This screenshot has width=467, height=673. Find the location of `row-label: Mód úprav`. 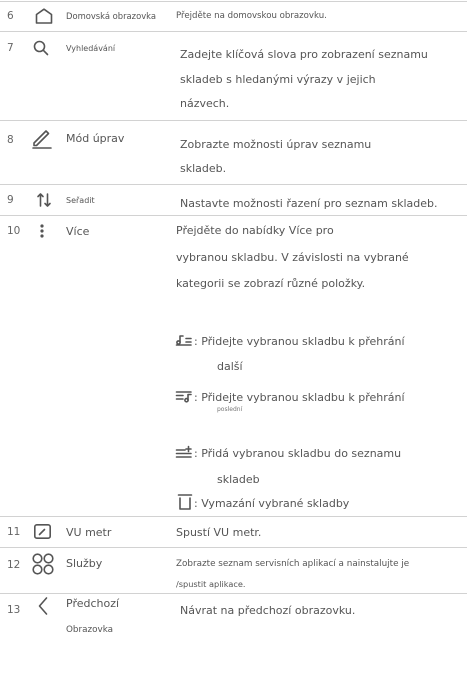

row-label: Mód úprav is located at coordinates (95, 138).